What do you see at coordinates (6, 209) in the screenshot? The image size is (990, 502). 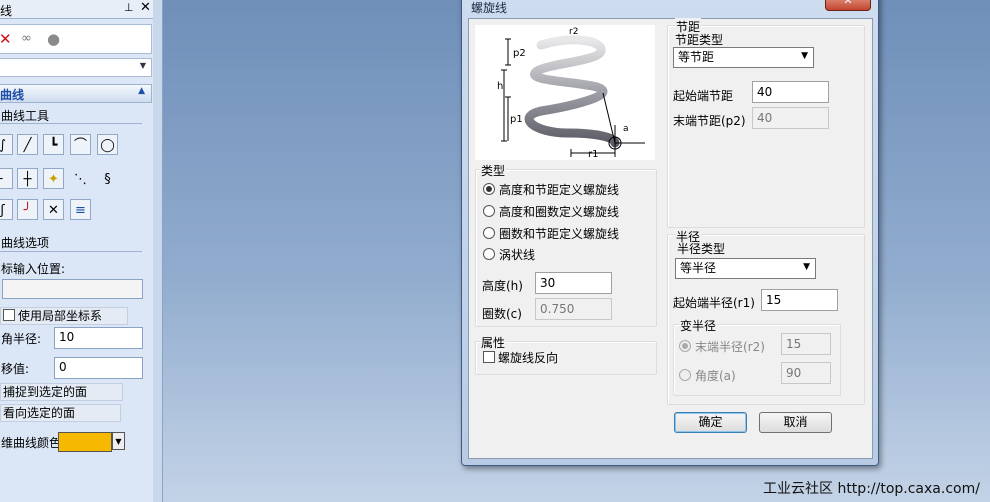 I see `curve-icon: ʃ` at bounding box center [6, 209].